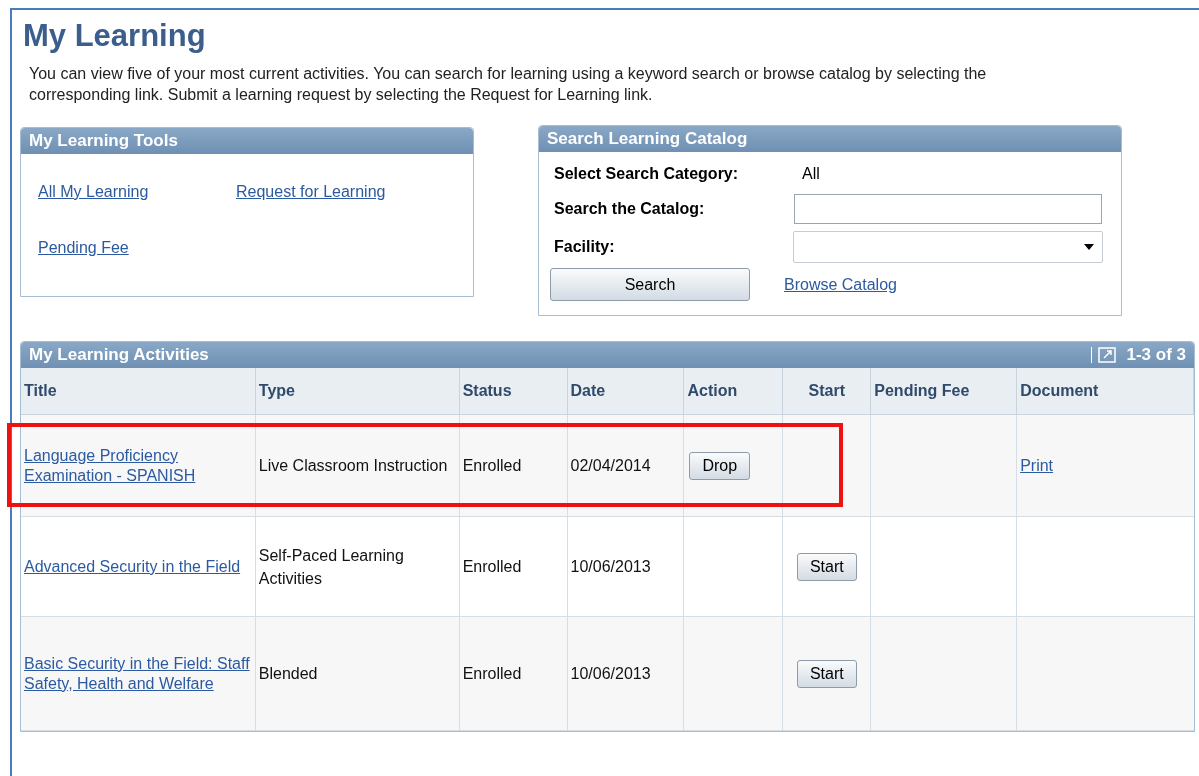  What do you see at coordinates (138, 391) in the screenshot?
I see `column-header: Title` at bounding box center [138, 391].